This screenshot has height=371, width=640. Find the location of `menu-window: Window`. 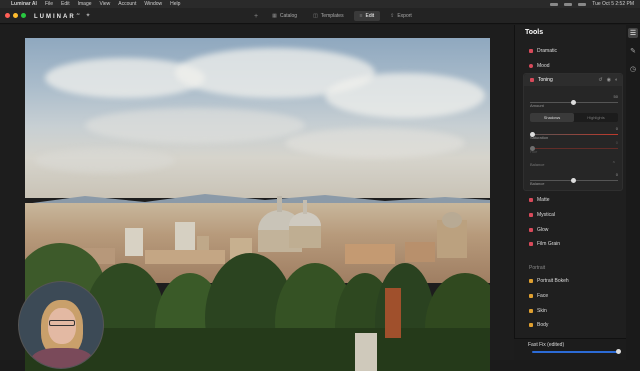

menu-window: Window is located at coordinates (153, 4).